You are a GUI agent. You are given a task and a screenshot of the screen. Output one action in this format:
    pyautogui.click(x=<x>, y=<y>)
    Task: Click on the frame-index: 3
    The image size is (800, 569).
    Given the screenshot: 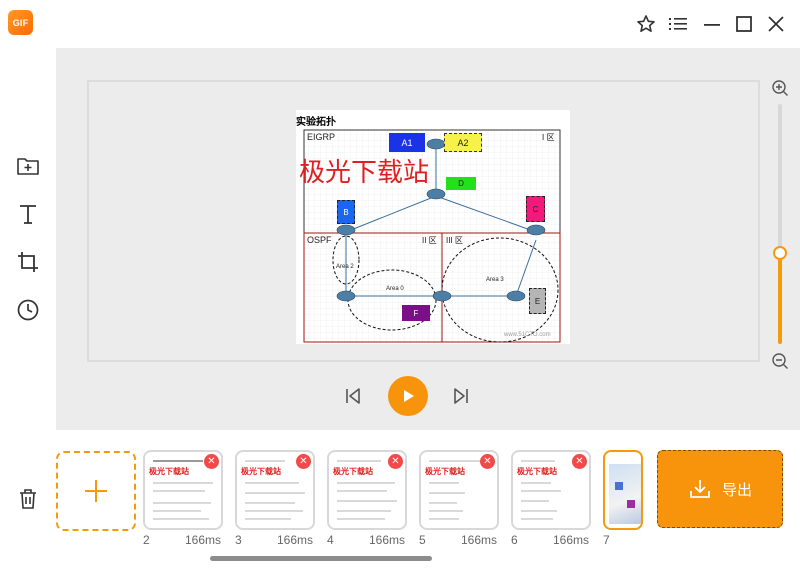 What is the action you would take?
    pyautogui.click(x=238, y=540)
    